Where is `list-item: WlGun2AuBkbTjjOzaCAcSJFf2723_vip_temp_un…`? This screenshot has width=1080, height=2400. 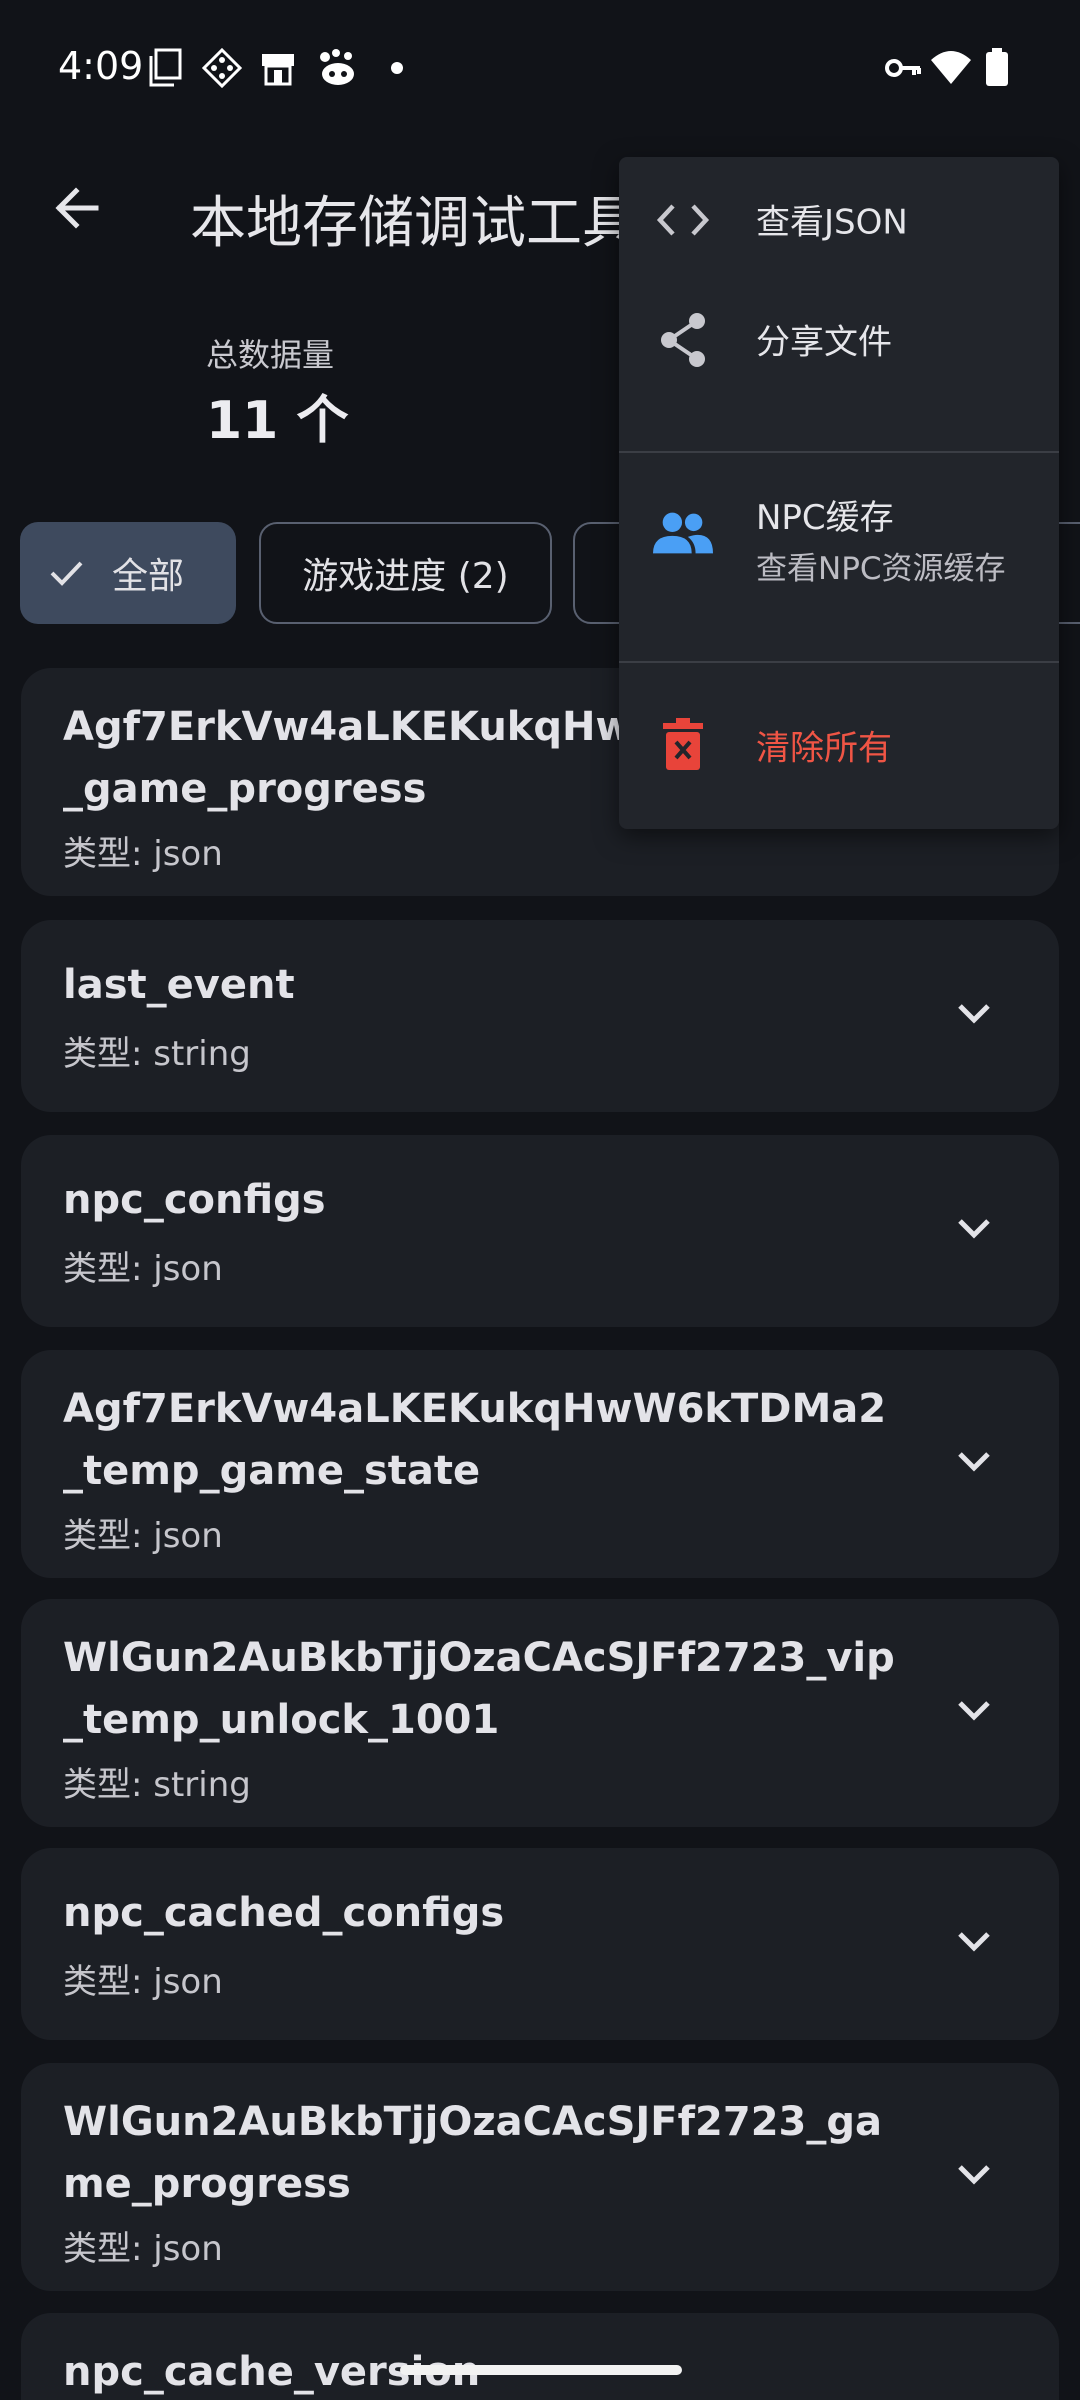
list-item: WlGun2AuBkbTjjOzaCAcSJFf2723_vip_temp_un… is located at coordinates (540, 1713).